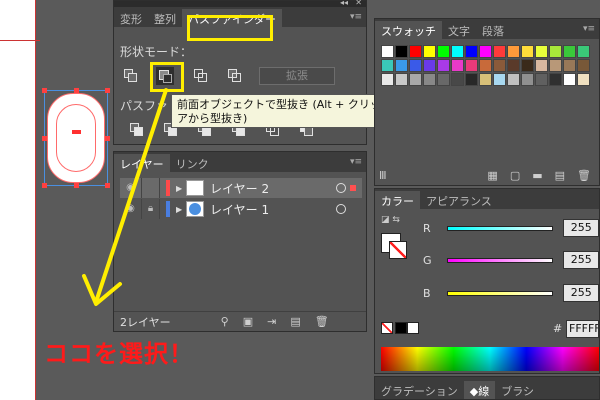 This screenshot has height=400, width=600. I want to click on annotation-text: ココを選択！, so click(119, 354).